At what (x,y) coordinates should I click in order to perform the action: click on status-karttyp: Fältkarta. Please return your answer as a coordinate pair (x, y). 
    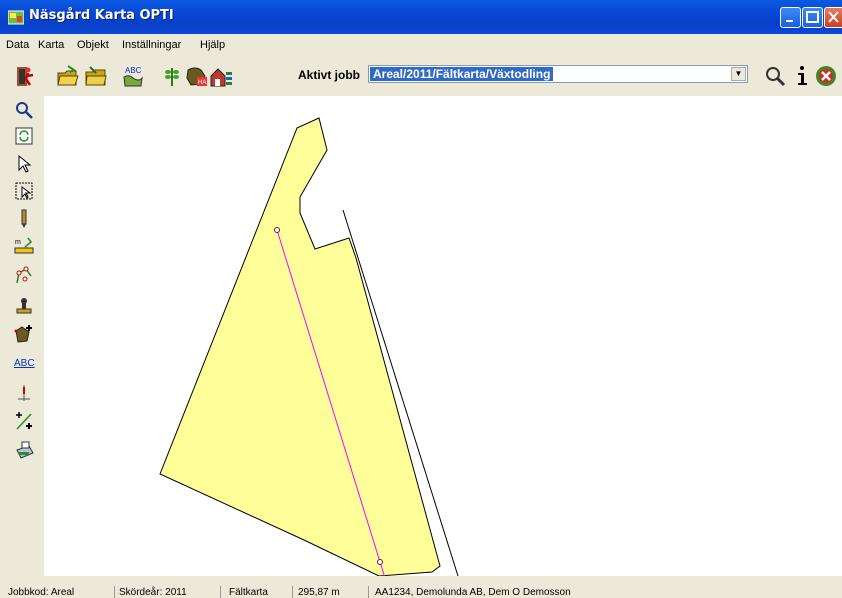
    Looking at the image, I should click on (248, 592).